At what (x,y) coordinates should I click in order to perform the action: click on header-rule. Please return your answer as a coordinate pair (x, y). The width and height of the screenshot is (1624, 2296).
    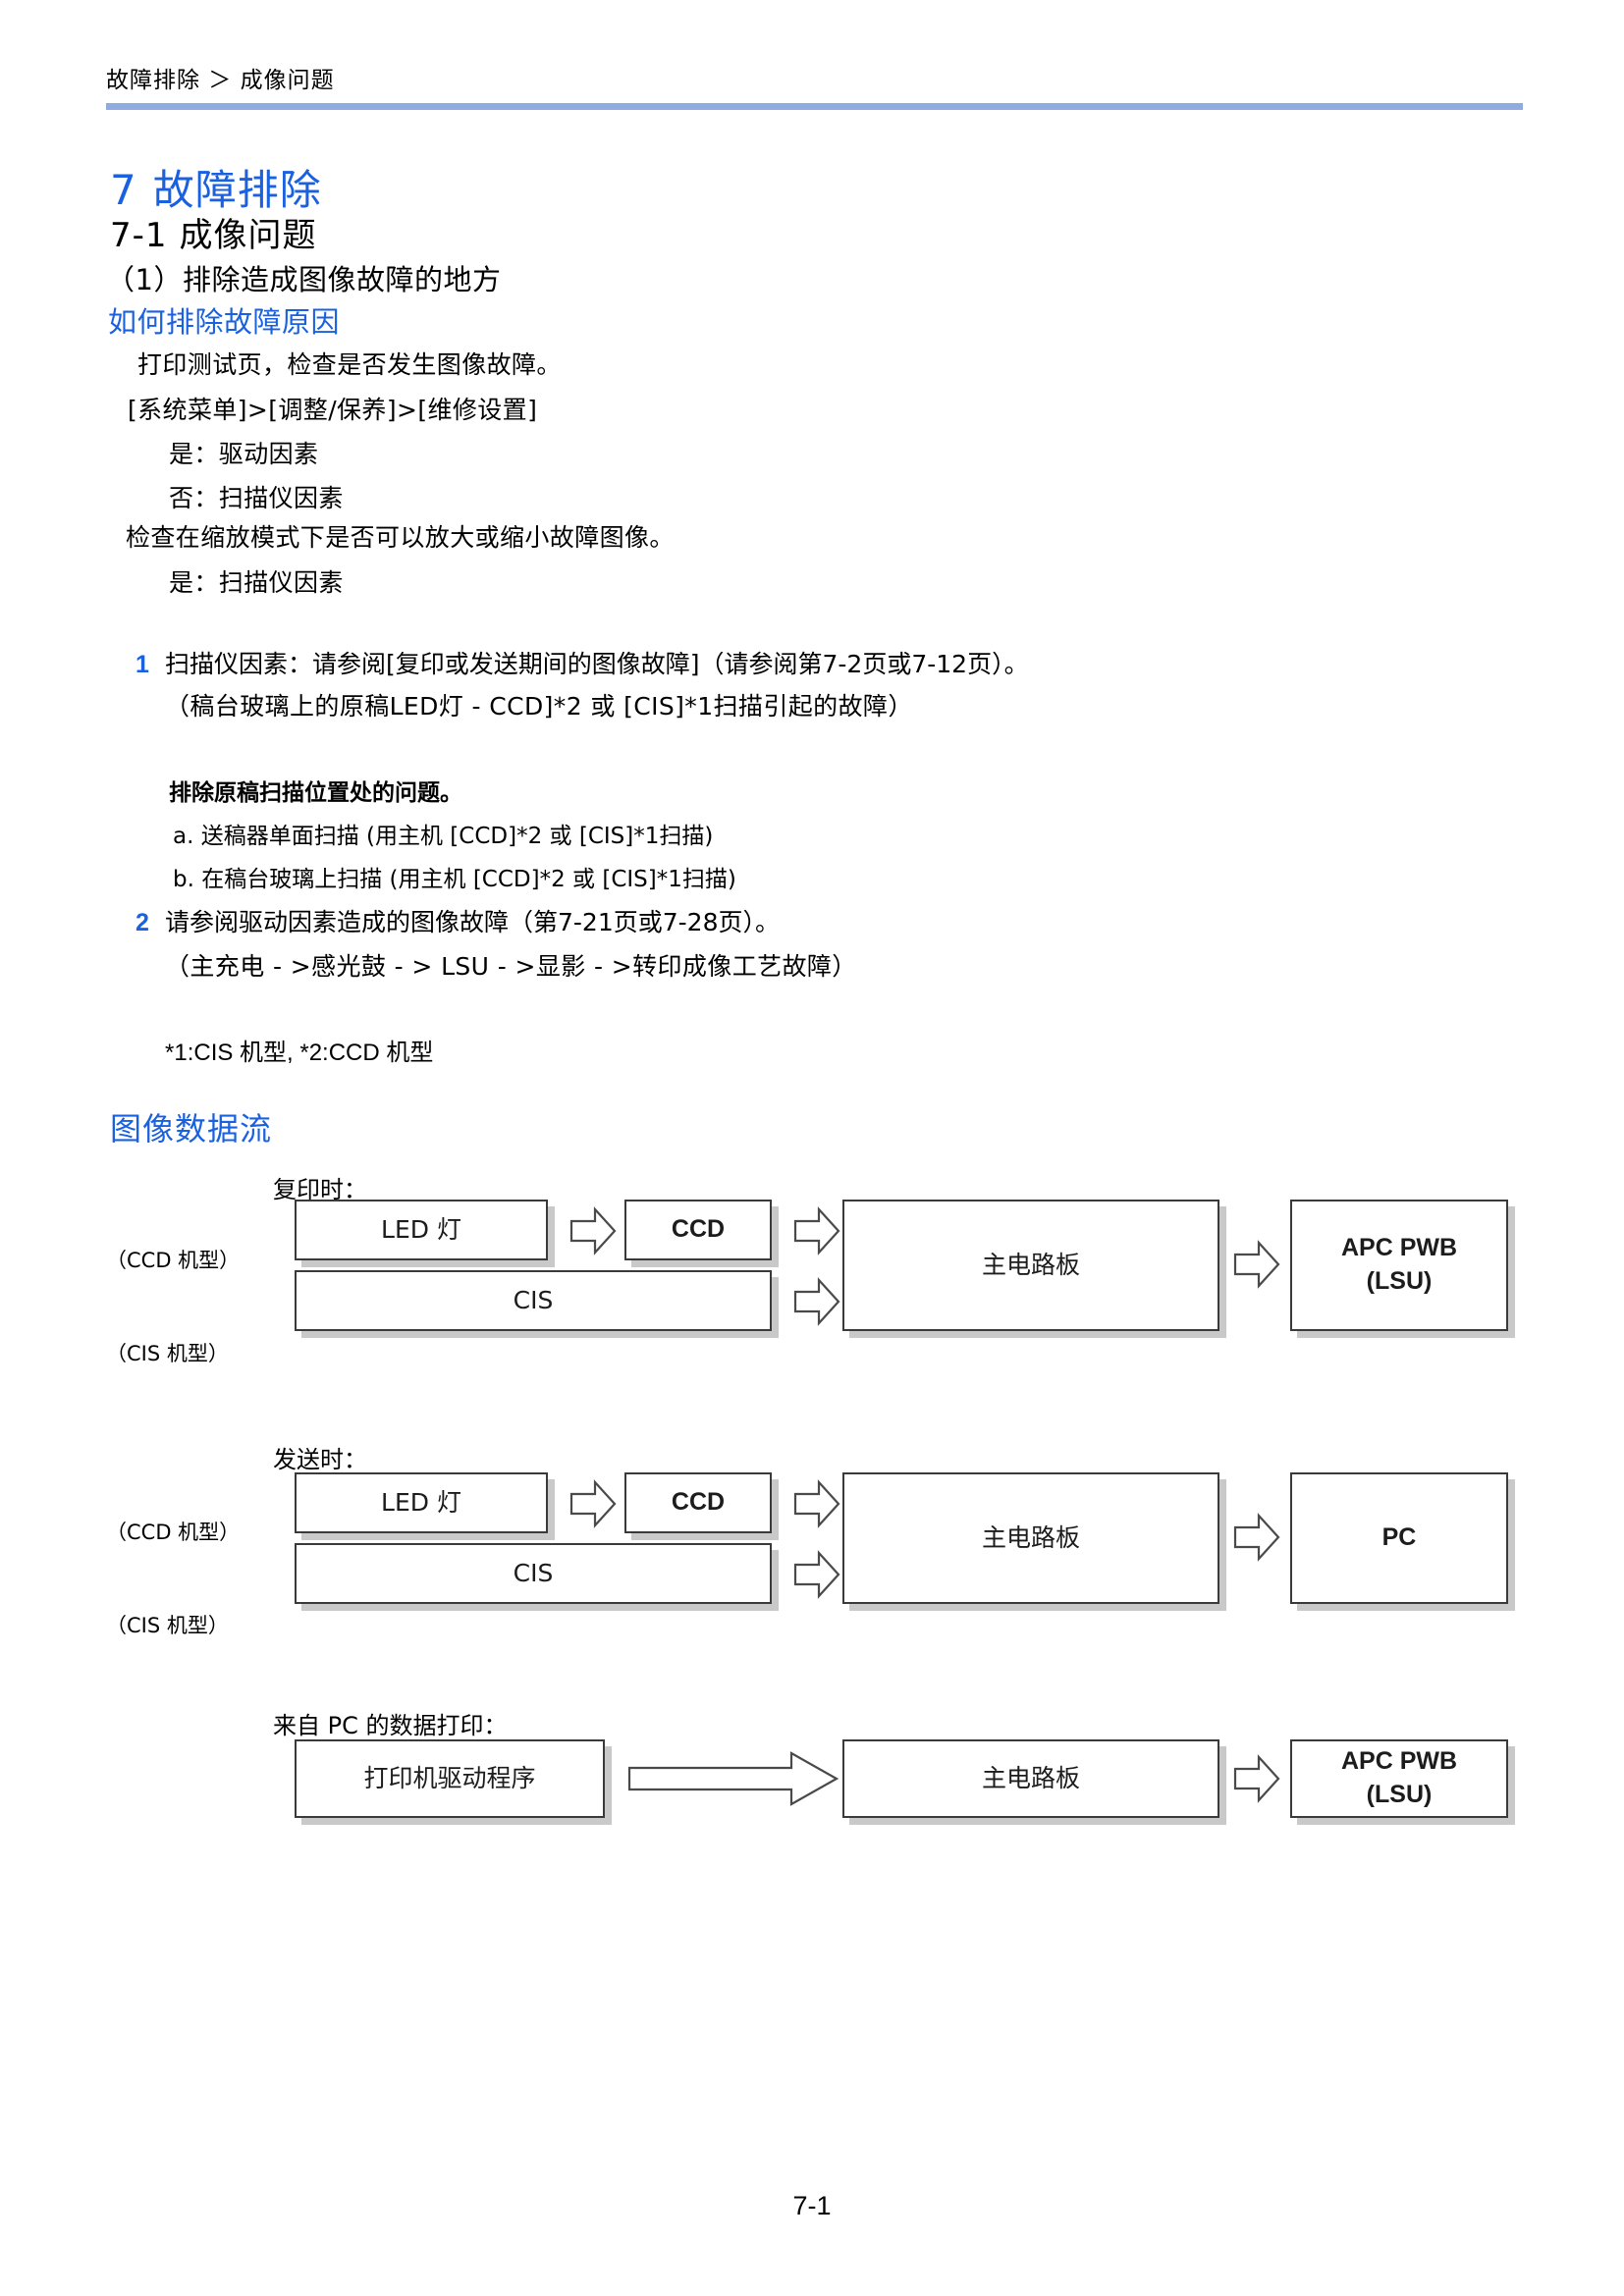
    Looking at the image, I should click on (814, 107).